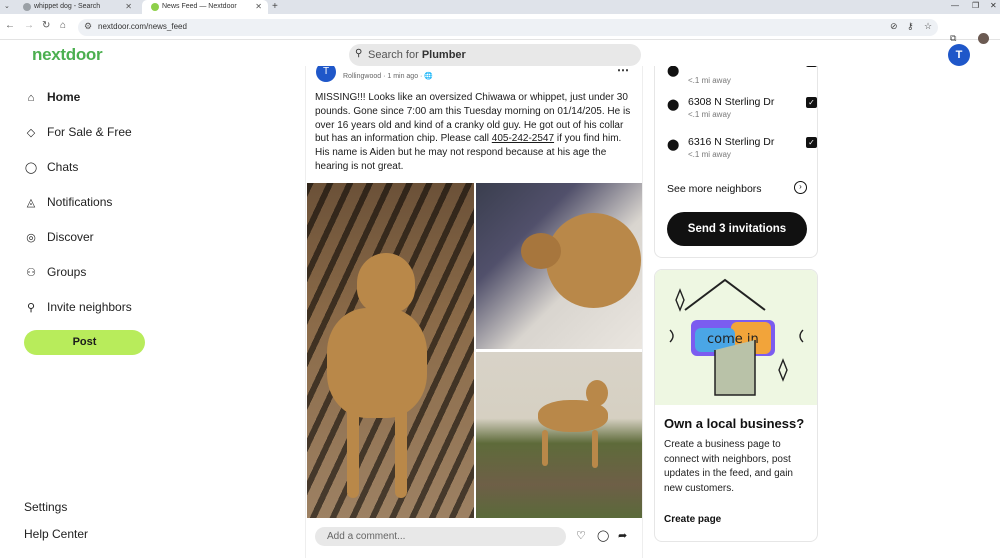 This screenshot has height=558, width=1000. Describe the element at coordinates (955, 6) in the screenshot. I see `minimize-icon: —` at that location.